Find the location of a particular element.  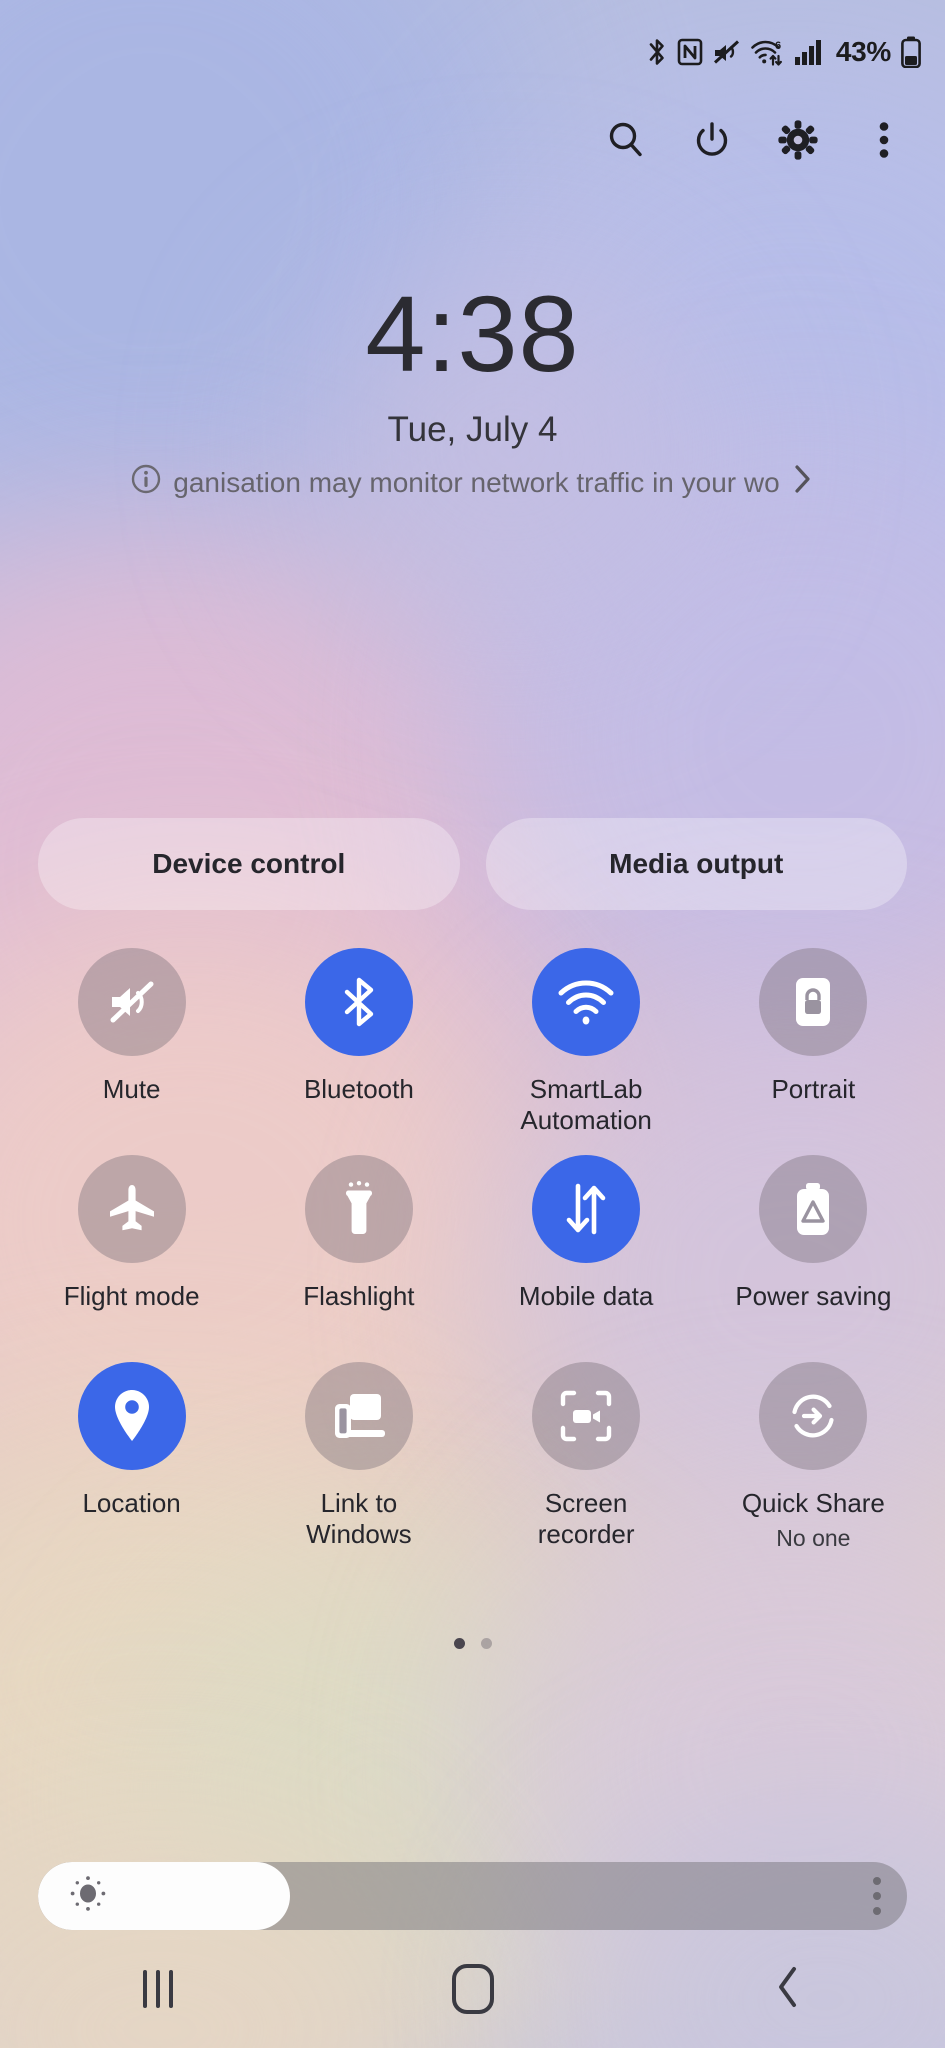

mute-icon is located at coordinates (727, 52).